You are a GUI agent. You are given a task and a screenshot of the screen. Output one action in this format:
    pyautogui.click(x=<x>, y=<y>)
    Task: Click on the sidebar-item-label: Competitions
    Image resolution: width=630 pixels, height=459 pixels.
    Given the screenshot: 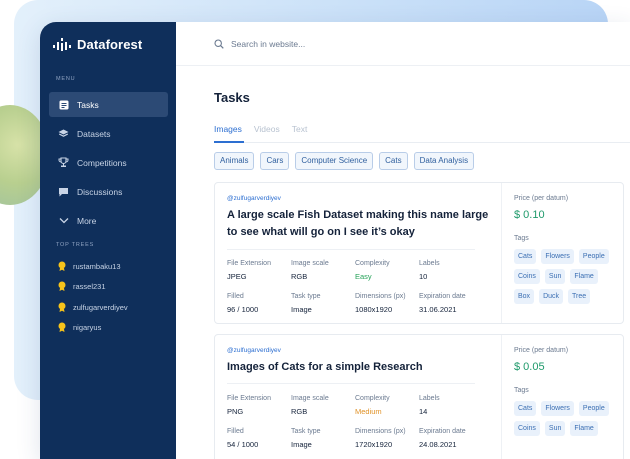 What is the action you would take?
    pyautogui.click(x=102, y=162)
    